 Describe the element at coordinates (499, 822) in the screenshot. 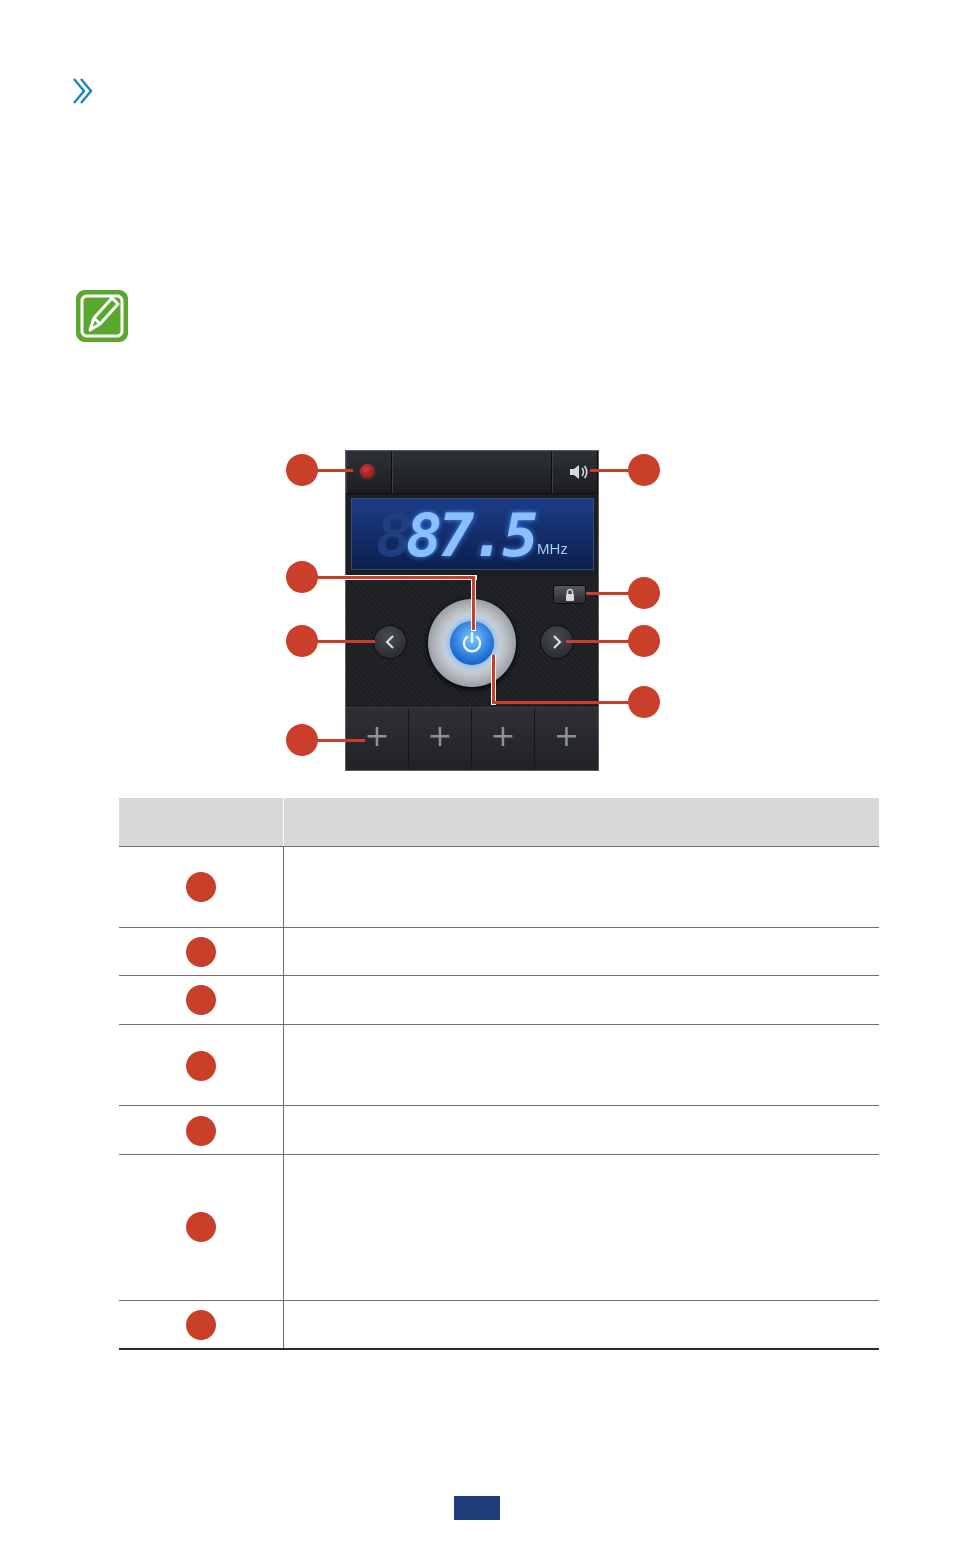

I see `table-header` at that location.